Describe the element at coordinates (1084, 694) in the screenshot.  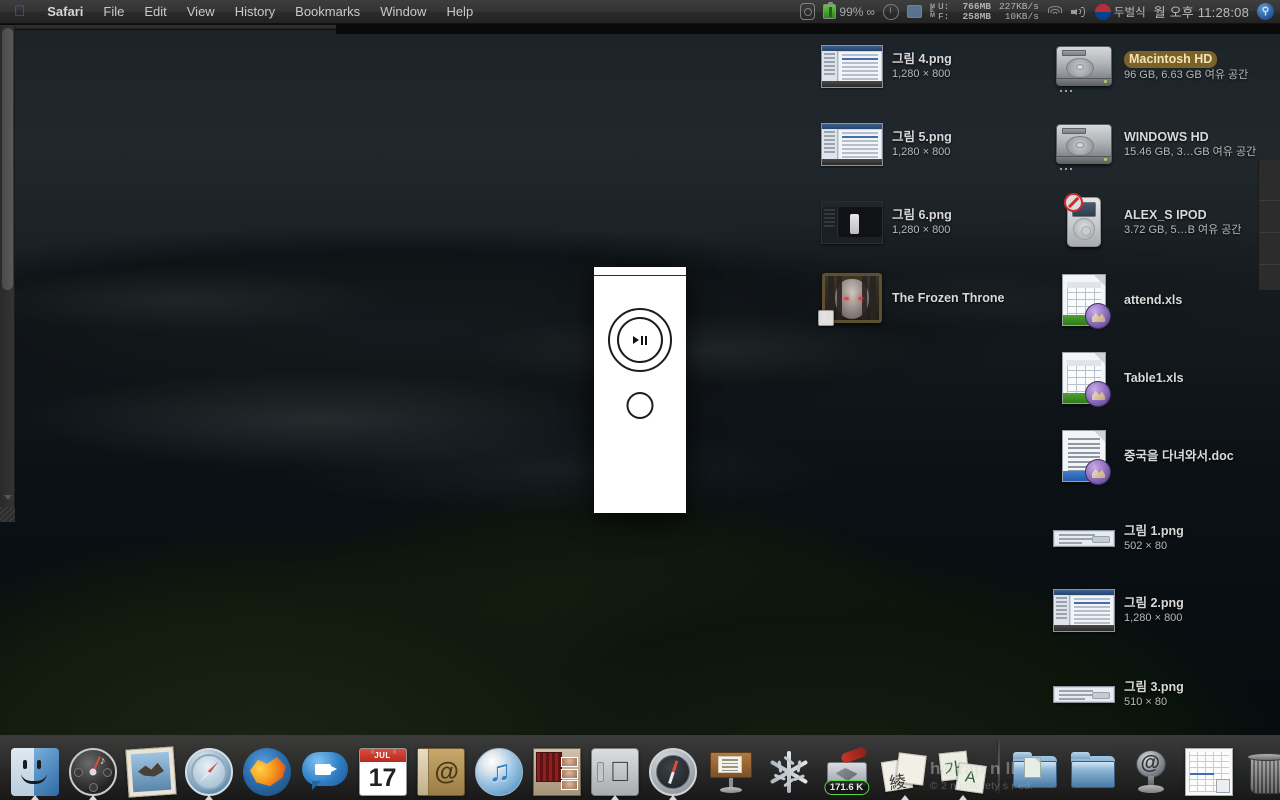
I see `file-thumbnail` at that location.